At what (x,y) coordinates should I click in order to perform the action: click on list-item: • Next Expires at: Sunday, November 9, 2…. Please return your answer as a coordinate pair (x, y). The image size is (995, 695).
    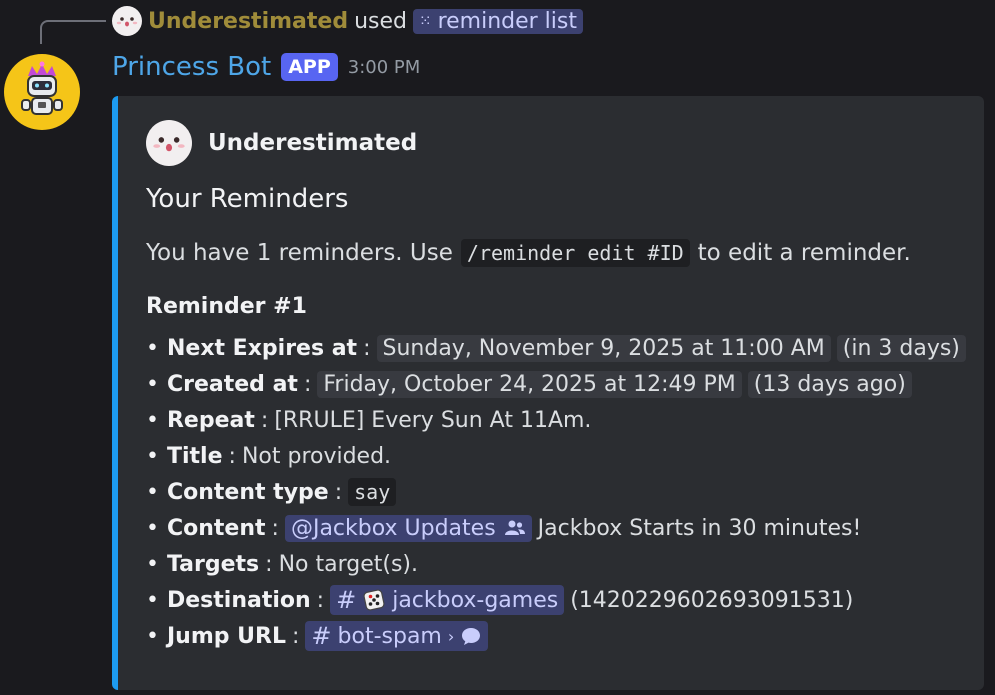
    Looking at the image, I should click on (556, 348).